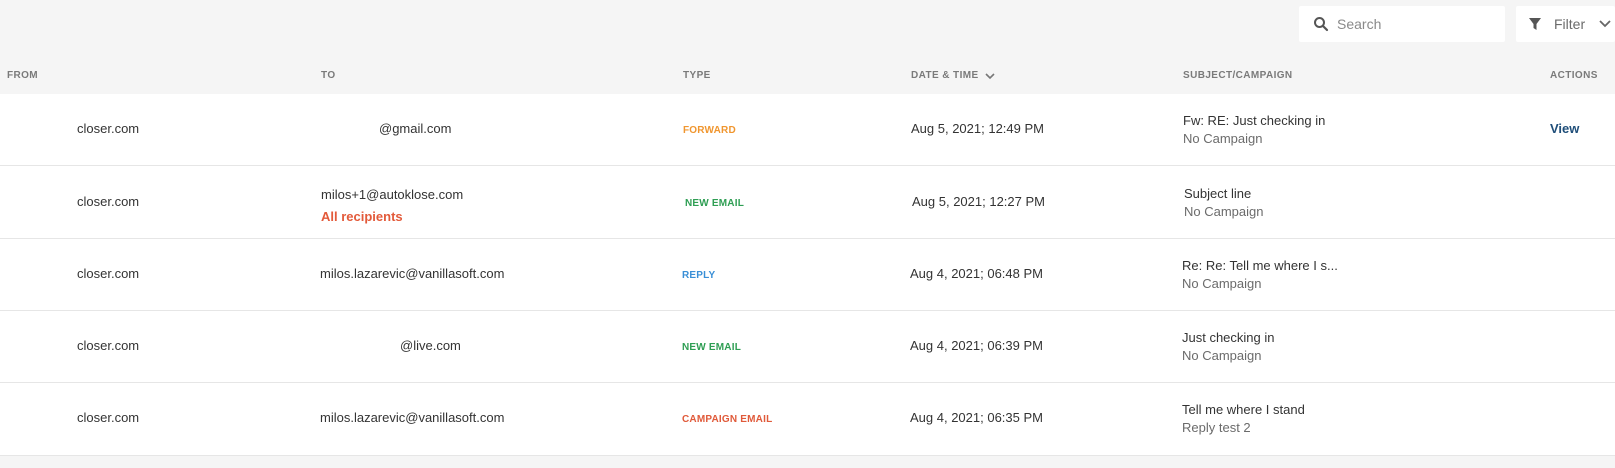 The height and width of the screenshot is (468, 1615). Describe the element at coordinates (976, 273) in the screenshot. I see `datetime-cell: Aug 4, 2021; 06:48 PM` at that location.